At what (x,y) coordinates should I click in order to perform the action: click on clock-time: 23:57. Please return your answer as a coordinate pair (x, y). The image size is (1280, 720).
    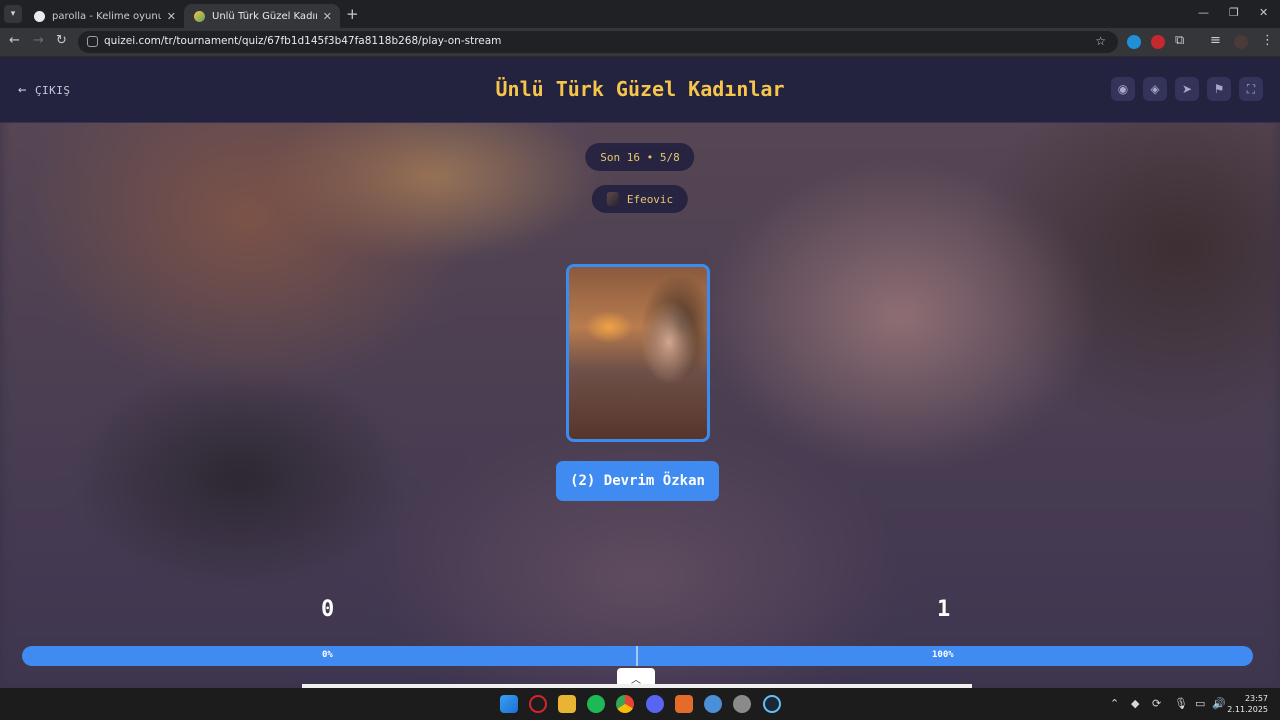
    Looking at the image, I should click on (1256, 698).